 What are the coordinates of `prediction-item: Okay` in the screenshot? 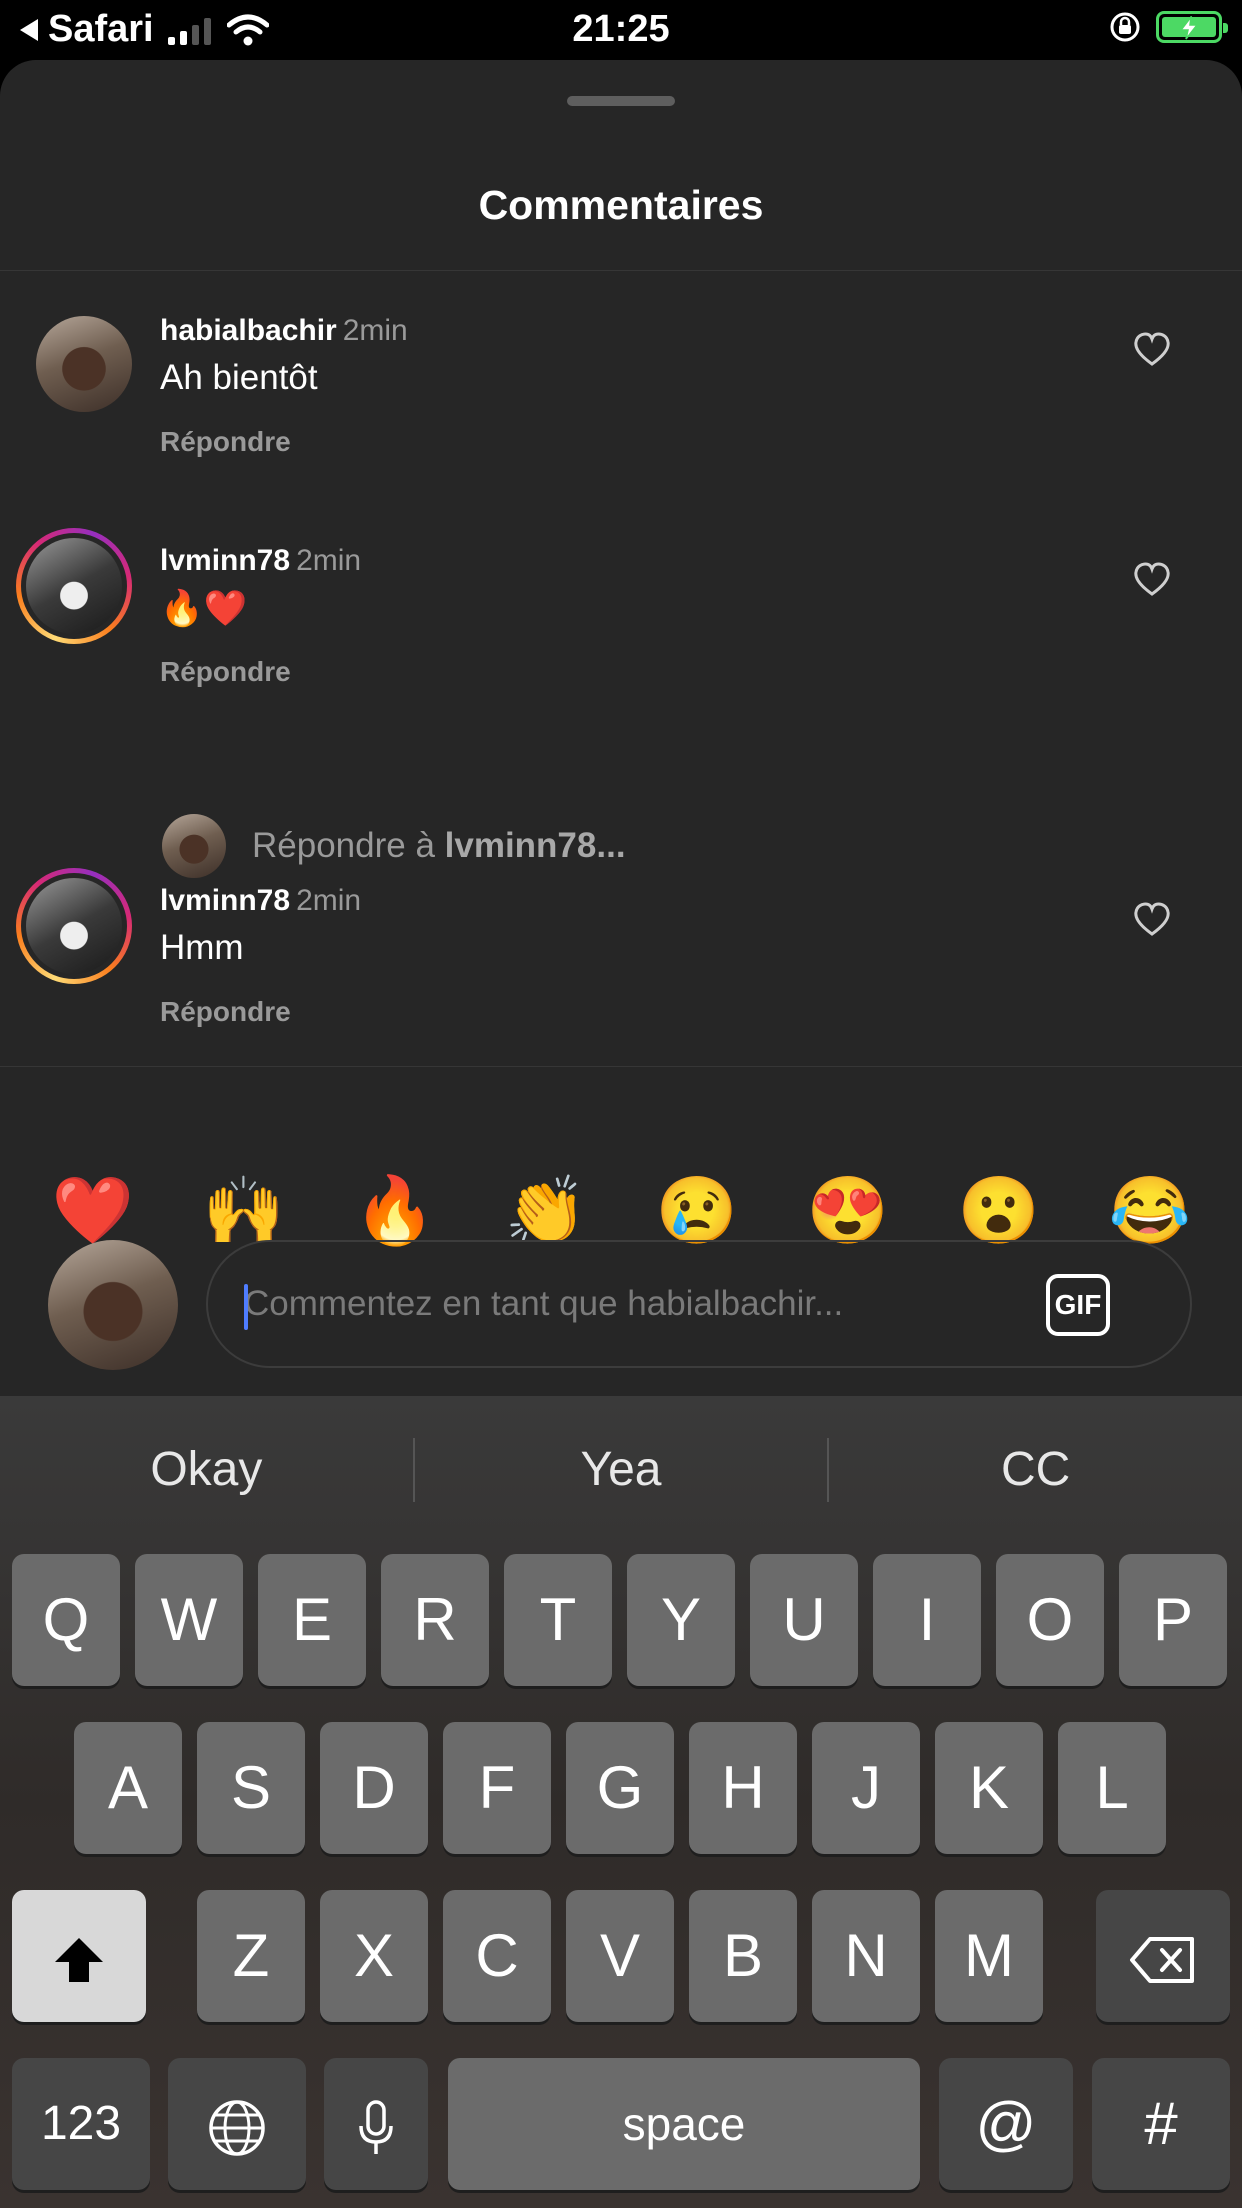 It's located at (206, 1470).